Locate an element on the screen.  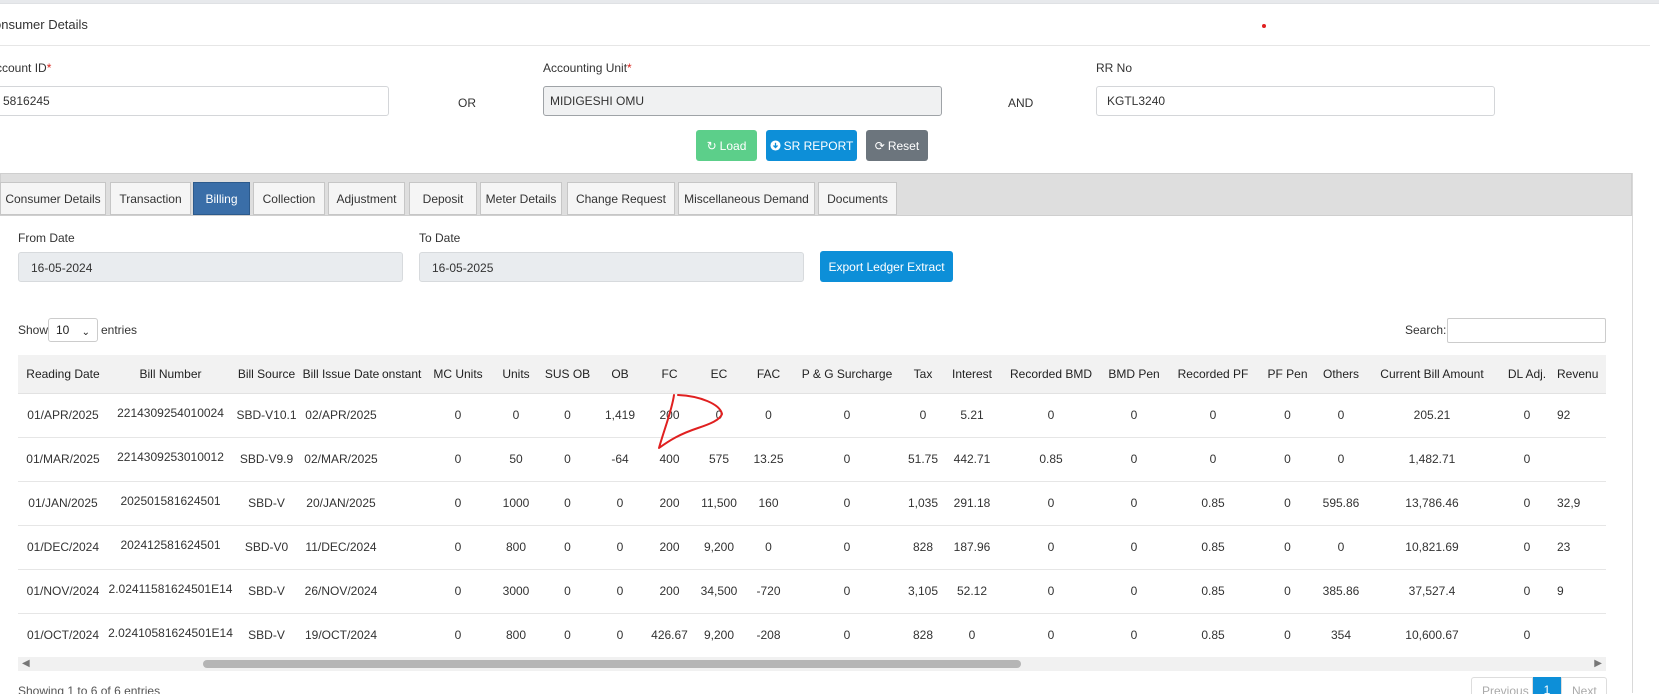
tab-meter-details: Meter Details is located at coordinates (521, 198).